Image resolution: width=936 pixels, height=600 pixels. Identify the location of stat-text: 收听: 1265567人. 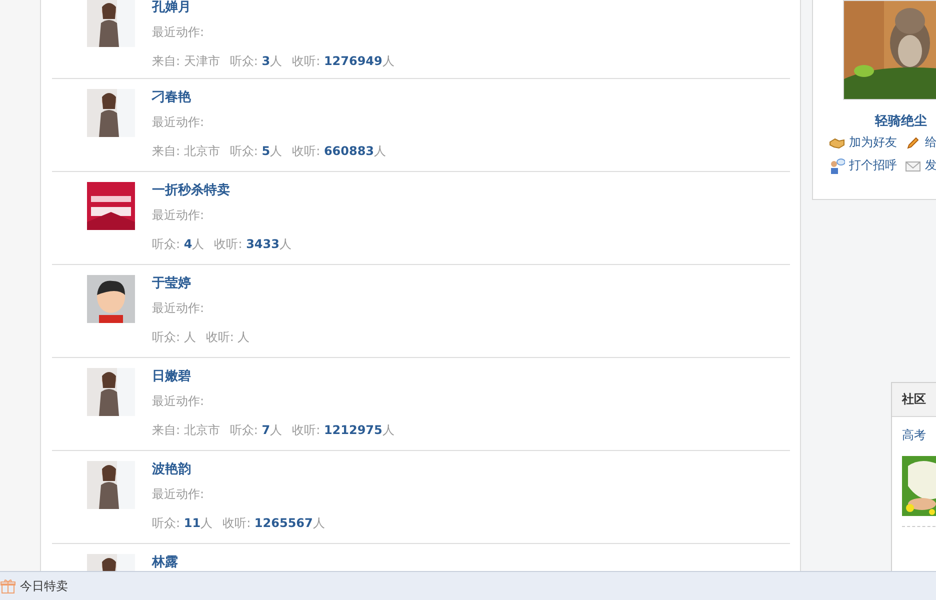
(273, 523).